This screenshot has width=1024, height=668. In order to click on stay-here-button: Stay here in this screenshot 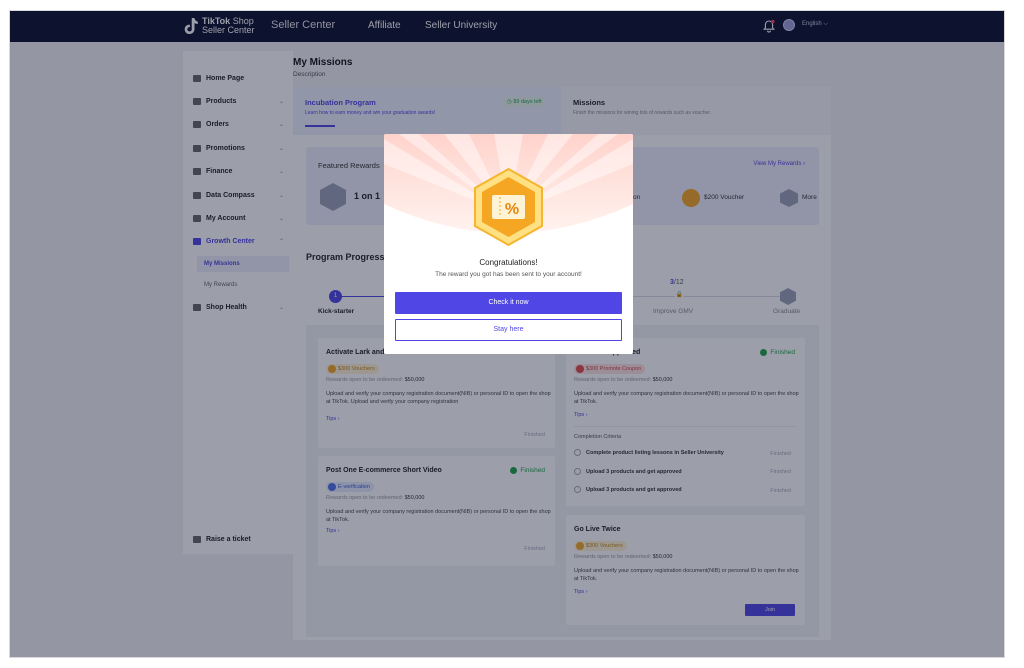, I will do `click(508, 330)`.